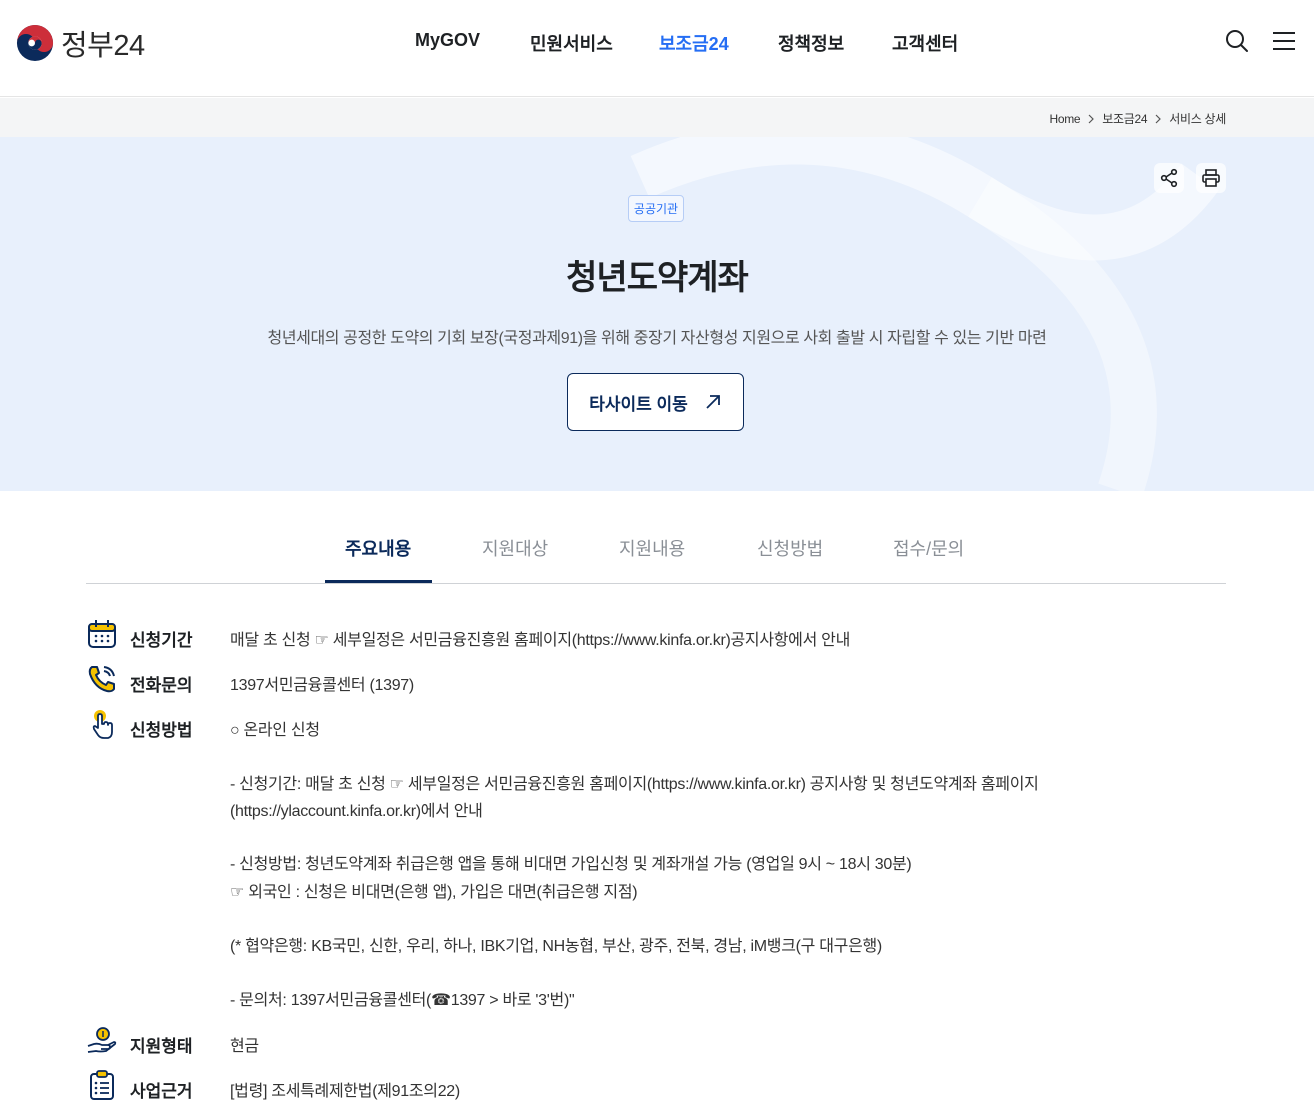  I want to click on breadcrumb-home: Home, so click(1064, 119).